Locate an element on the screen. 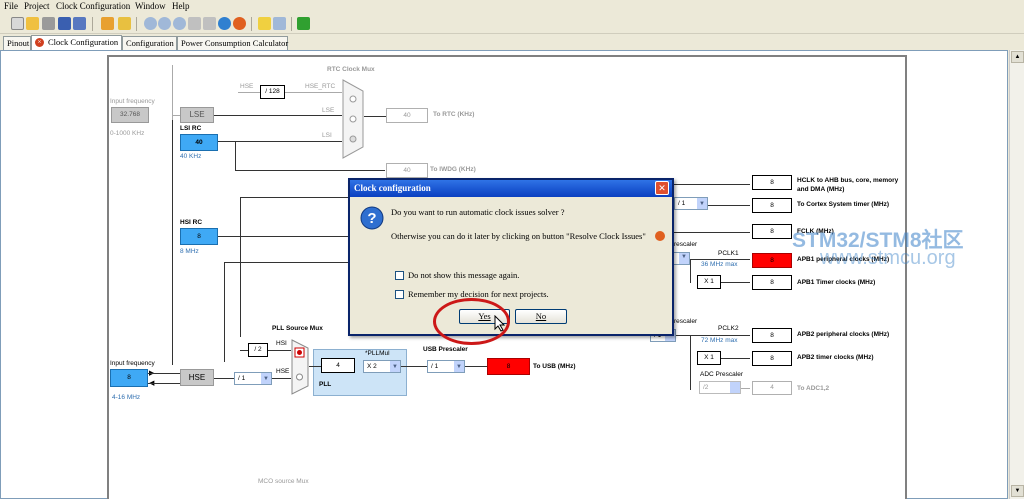 Image resolution: width=1024 pixels, height=499 pixels. menu-help: Help is located at coordinates (181, 6).